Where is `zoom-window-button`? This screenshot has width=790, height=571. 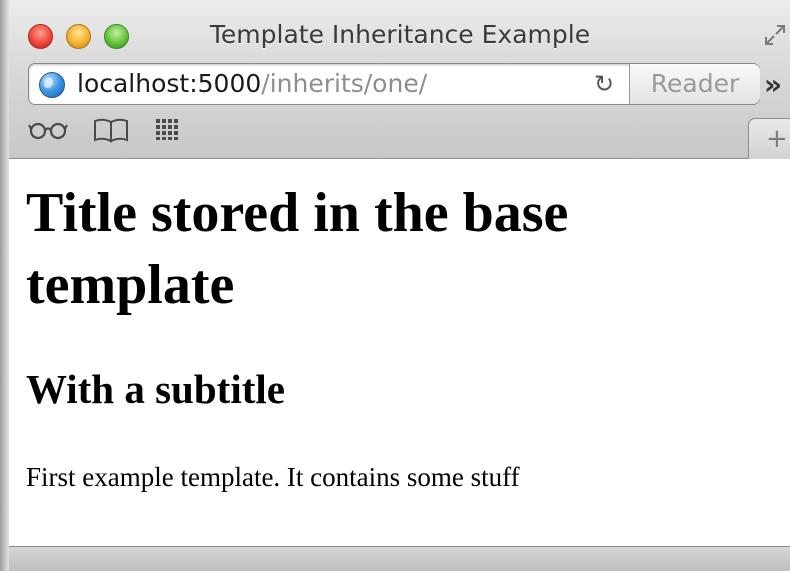 zoom-window-button is located at coordinates (116, 36).